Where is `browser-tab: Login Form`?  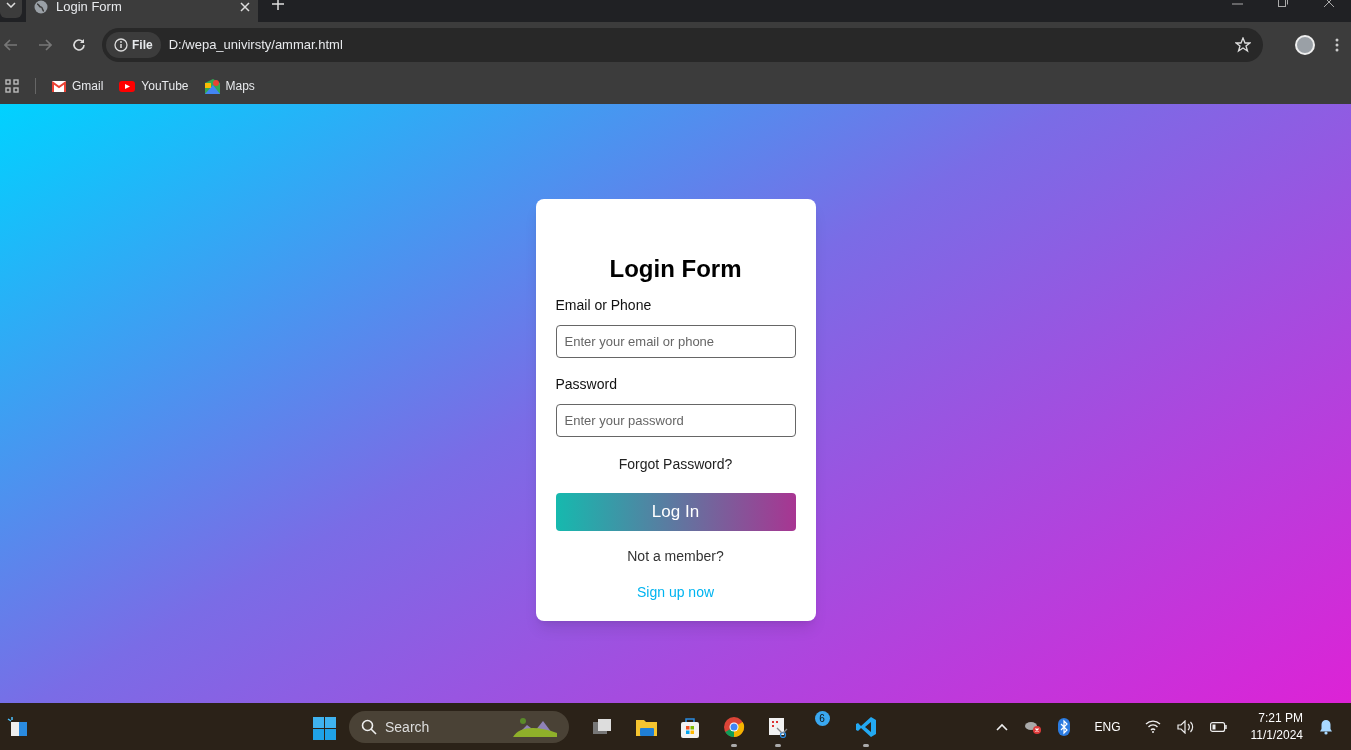
browser-tab: Login Form is located at coordinates (142, 11).